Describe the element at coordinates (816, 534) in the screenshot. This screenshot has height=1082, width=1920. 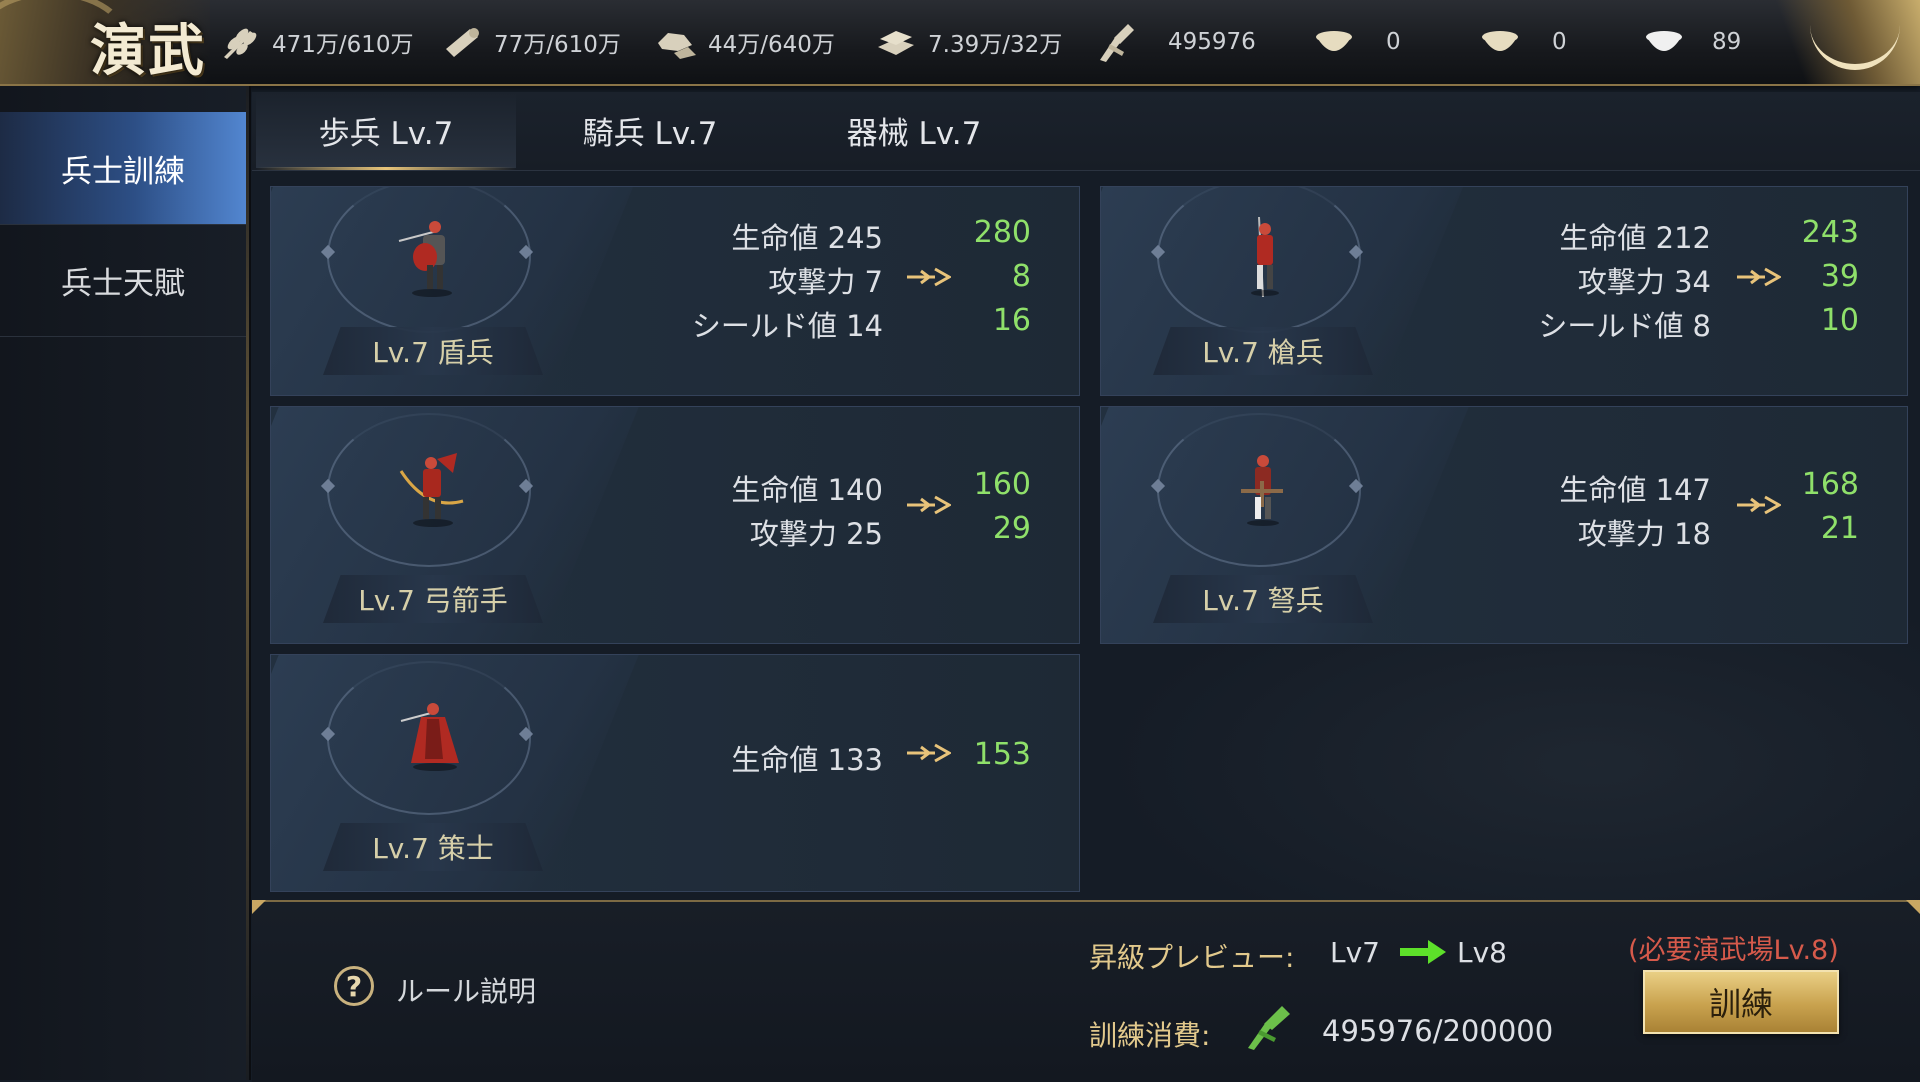
I see `stat-attack: 攻撃力 25` at that location.